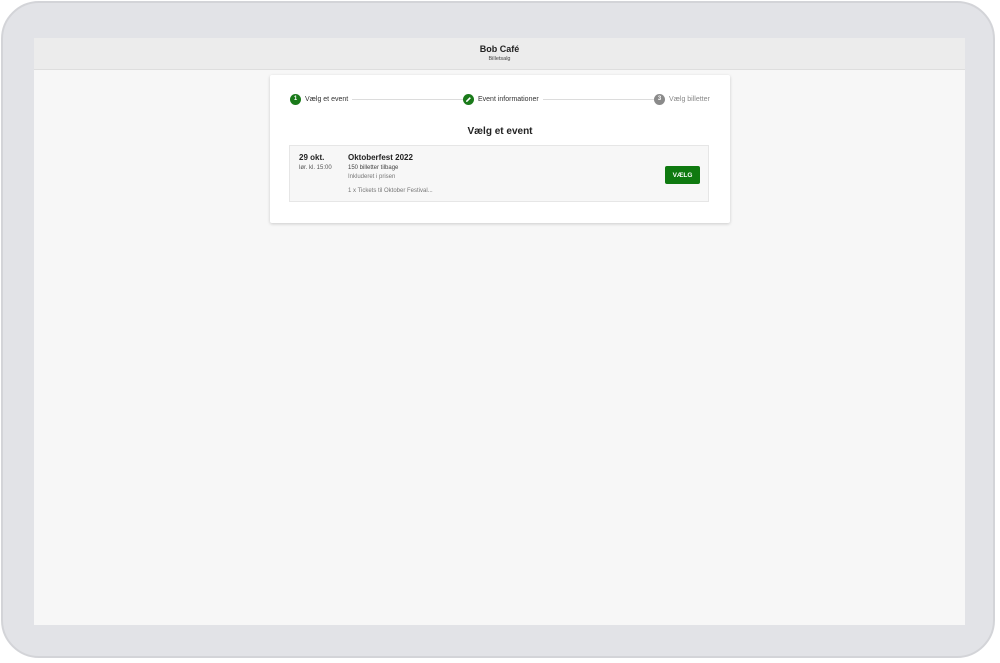 Image resolution: width=1000 pixels, height=663 pixels. What do you see at coordinates (689, 99) in the screenshot?
I see `step-label: Vælg billetter` at bounding box center [689, 99].